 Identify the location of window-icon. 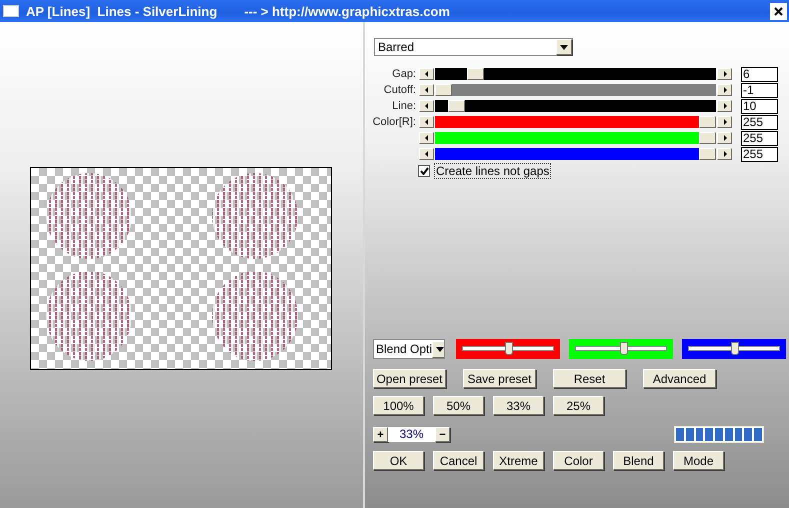
(11, 11).